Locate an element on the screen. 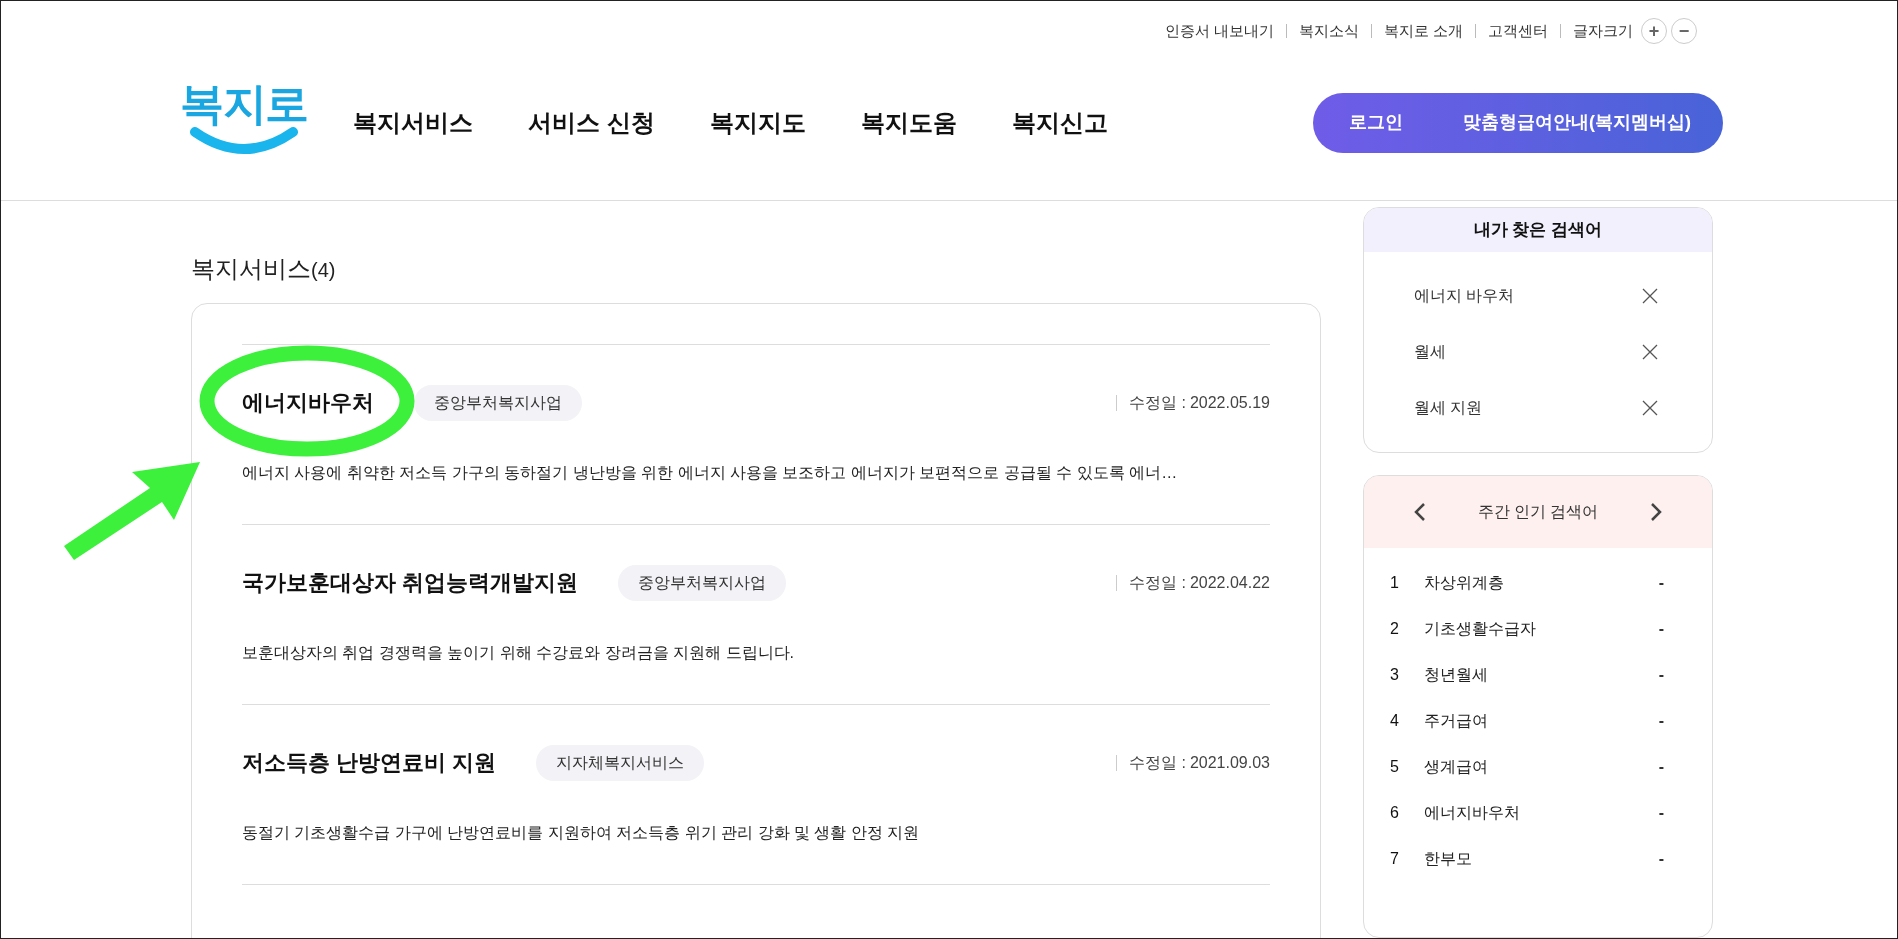 This screenshot has height=939, width=1898. popular-search-link: 주거급여 is located at coordinates (1541, 721).